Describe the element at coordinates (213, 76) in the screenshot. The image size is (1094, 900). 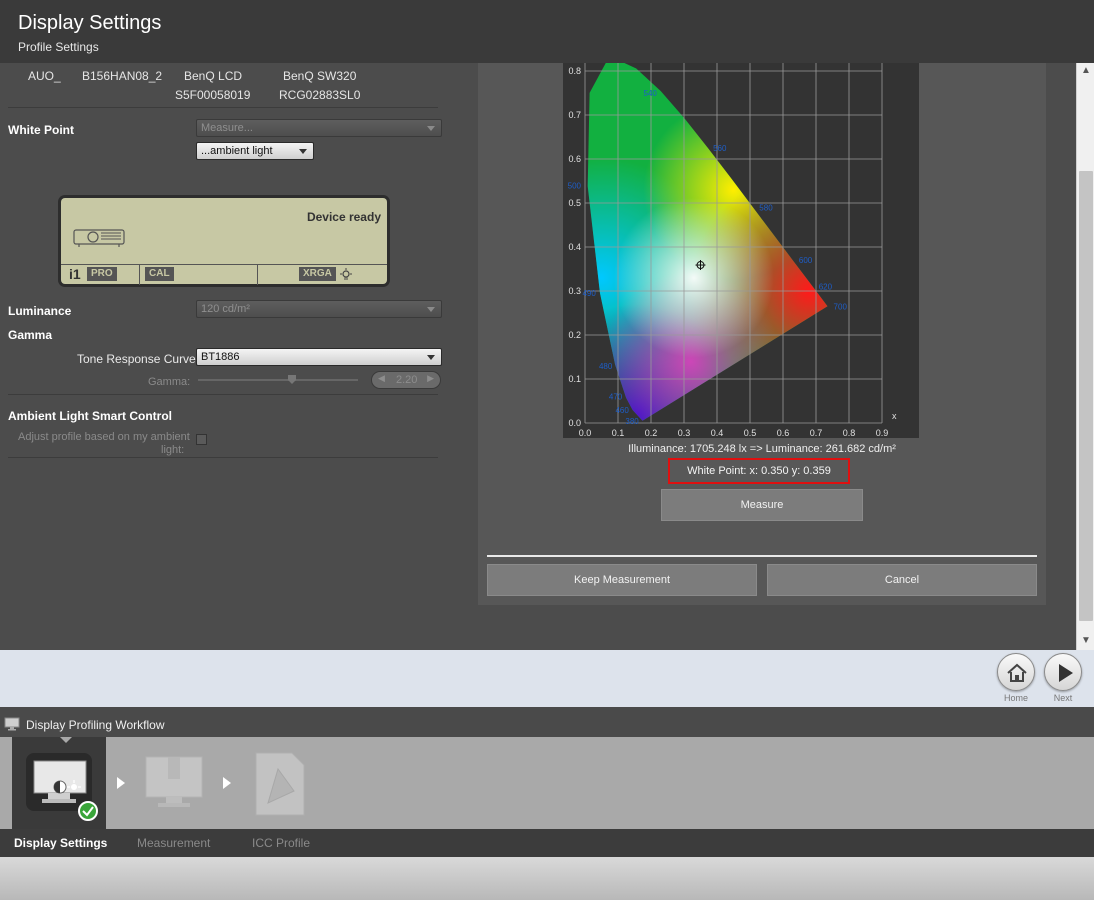
I see `display-name-benq-lcd: BenQ LCD` at that location.